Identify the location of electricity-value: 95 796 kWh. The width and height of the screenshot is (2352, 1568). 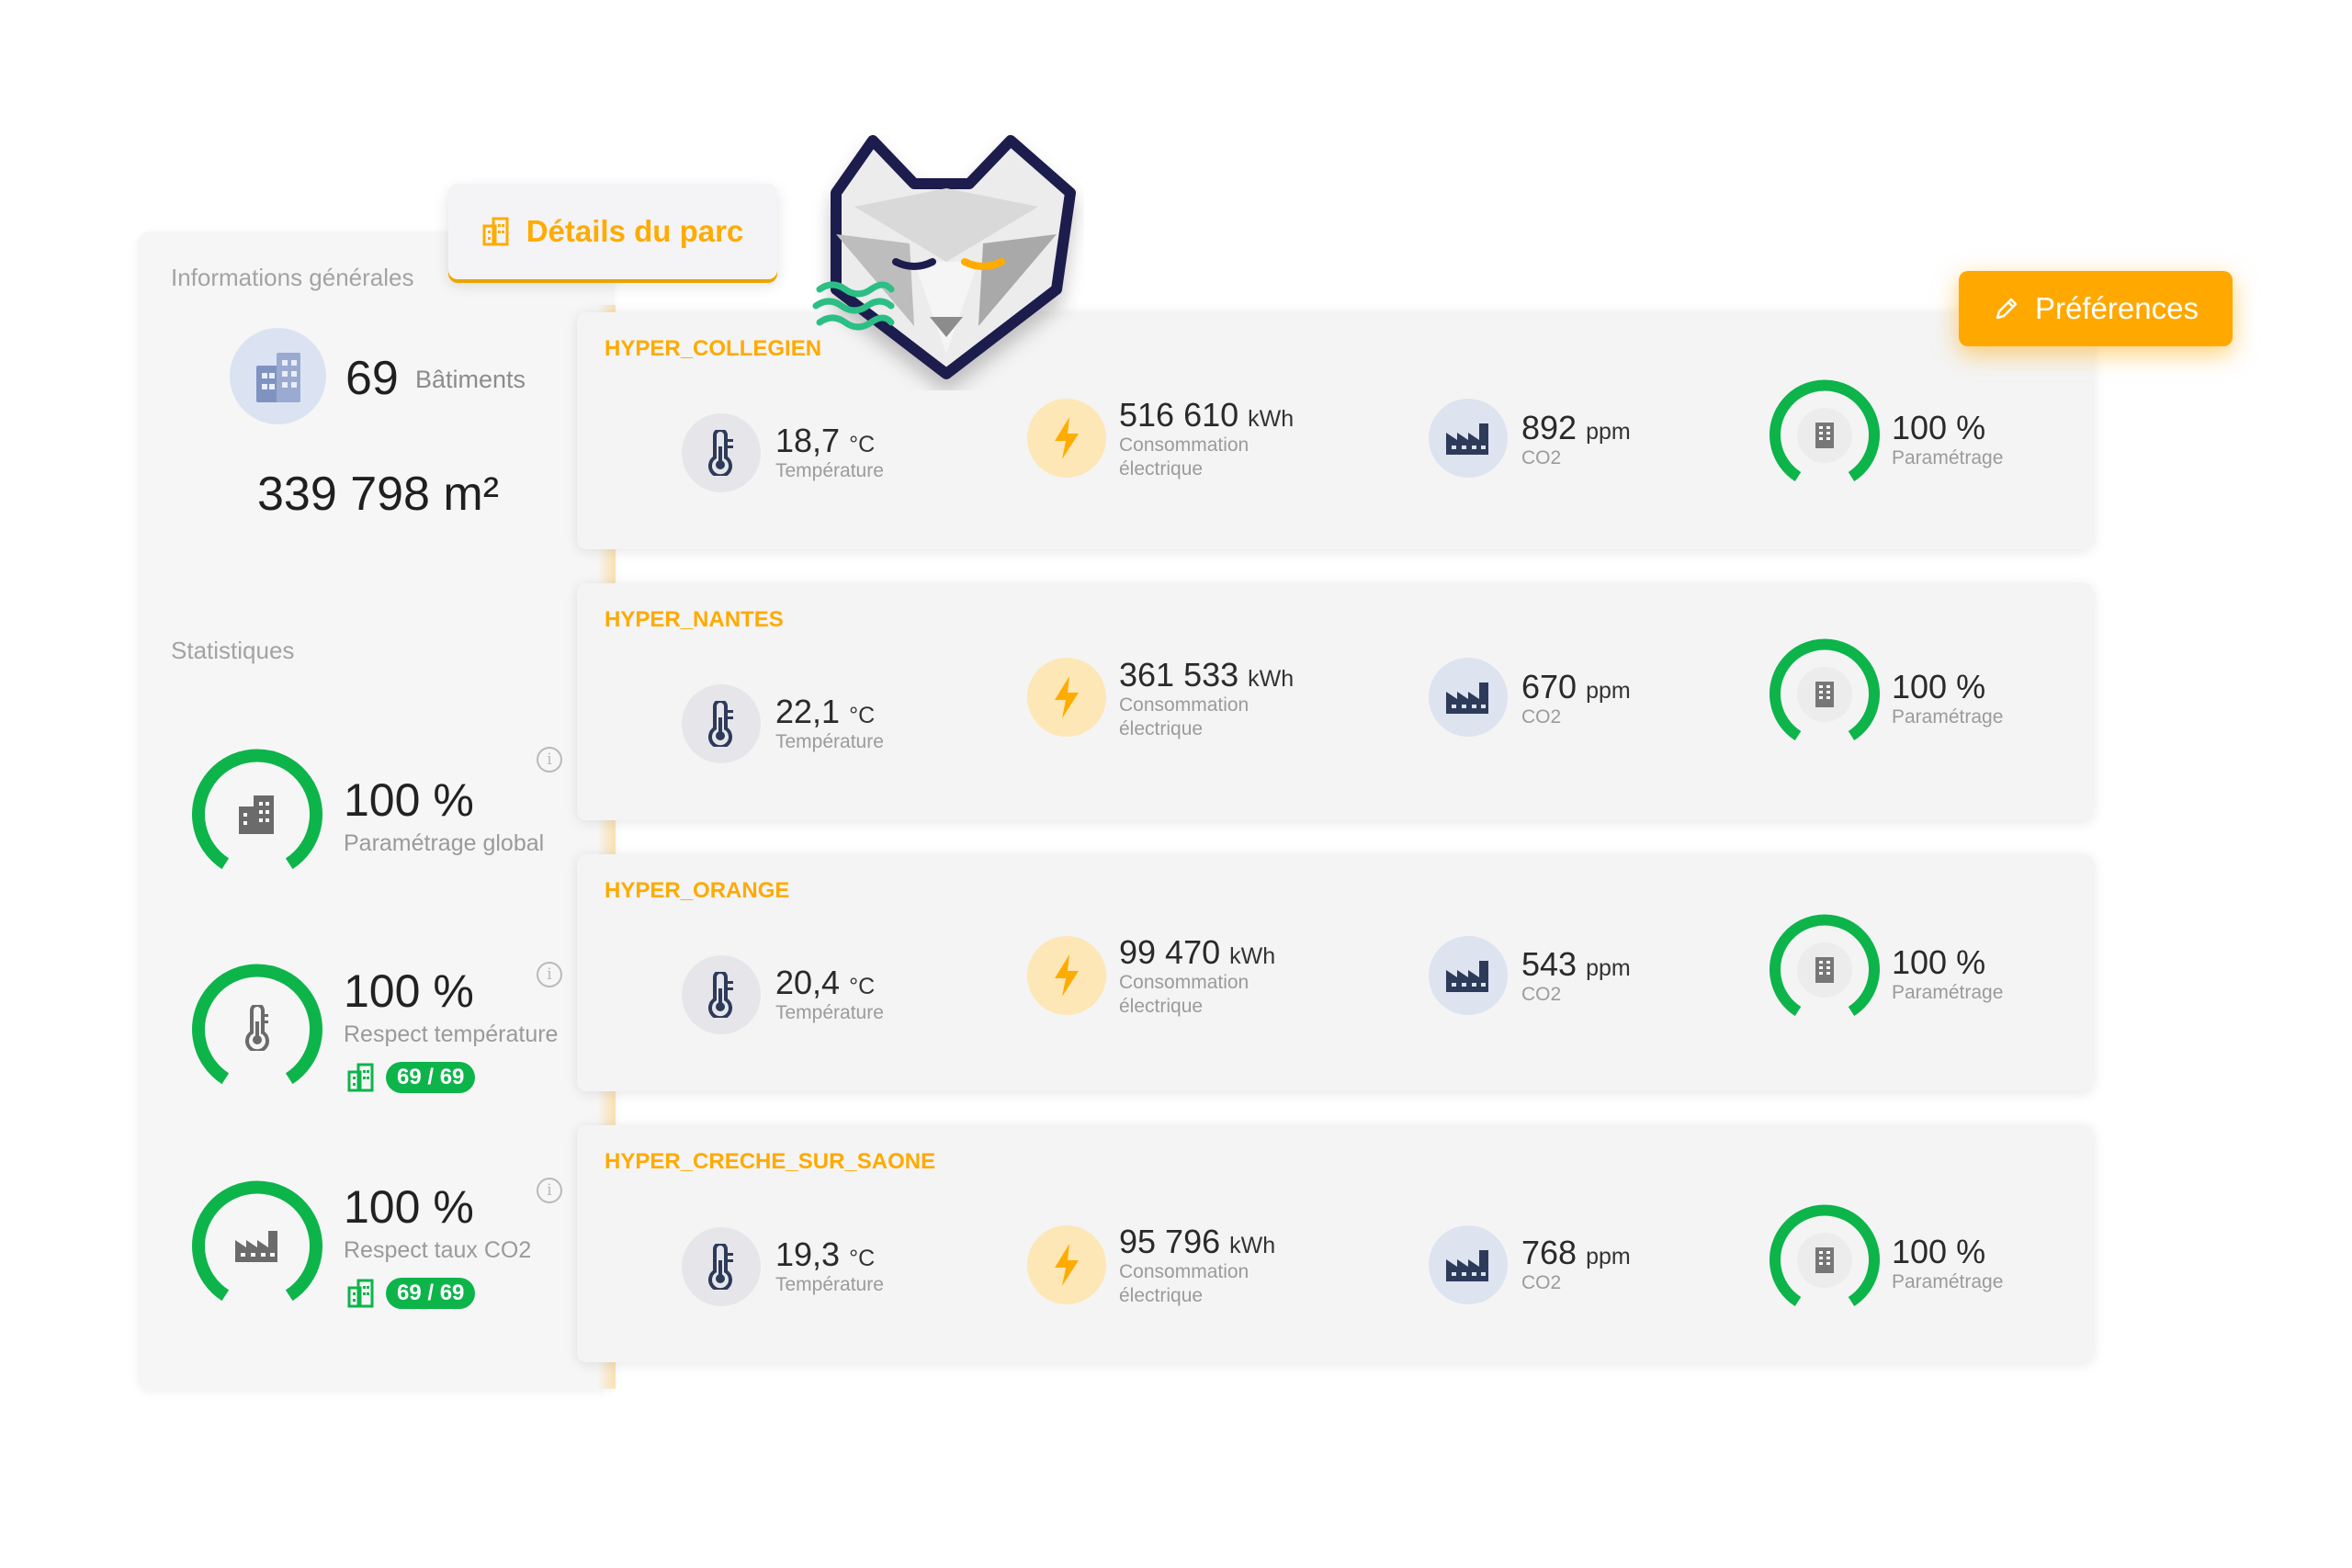
(1197, 1241).